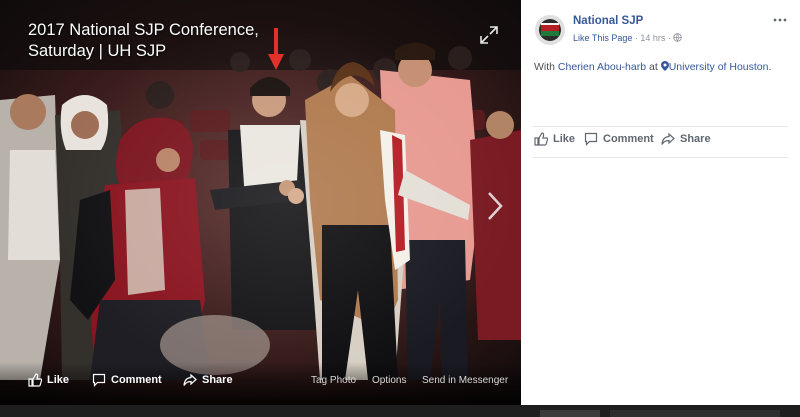  What do you see at coordinates (780, 20) in the screenshot?
I see `more-icon` at bounding box center [780, 20].